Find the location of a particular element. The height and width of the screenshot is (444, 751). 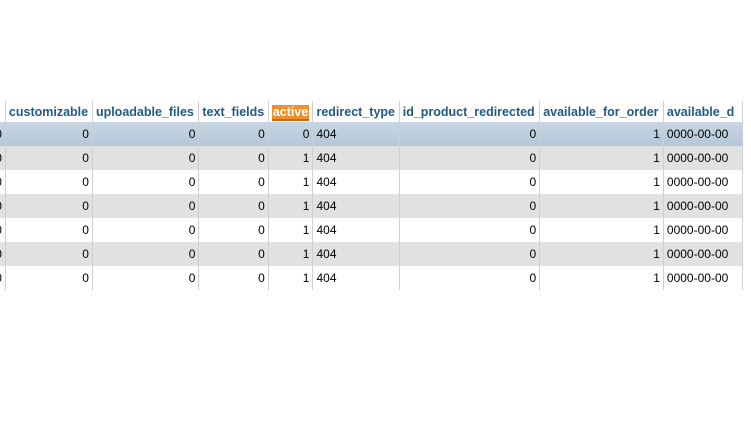

column-header-available-date: available_d is located at coordinates (703, 111).